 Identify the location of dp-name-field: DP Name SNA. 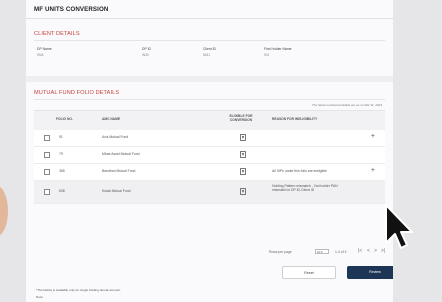
(44, 52).